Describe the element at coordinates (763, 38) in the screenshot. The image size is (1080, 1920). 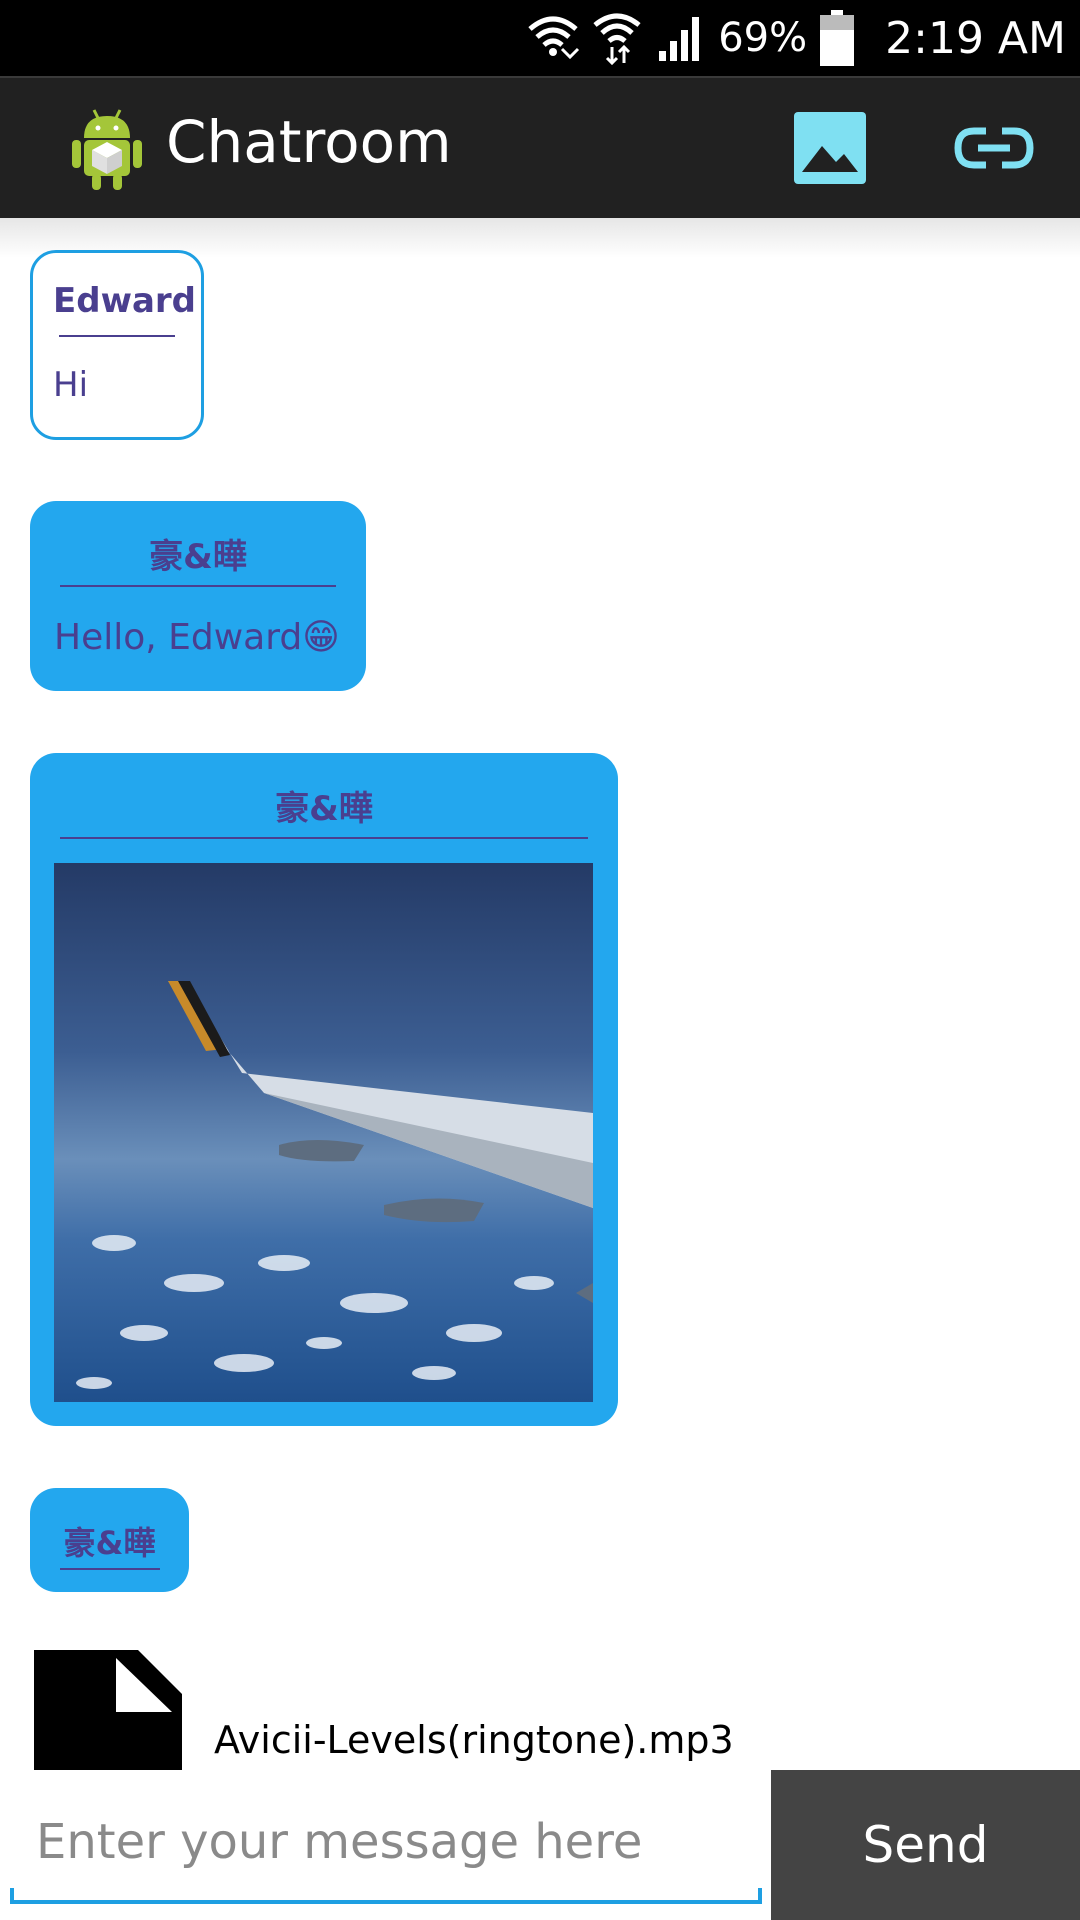
I see `battery-percentage: 69%` at that location.